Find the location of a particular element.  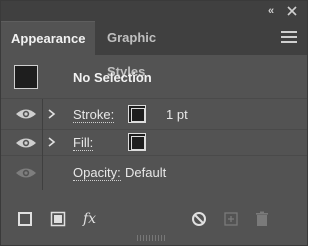

resize-grip is located at coordinates (152, 238).